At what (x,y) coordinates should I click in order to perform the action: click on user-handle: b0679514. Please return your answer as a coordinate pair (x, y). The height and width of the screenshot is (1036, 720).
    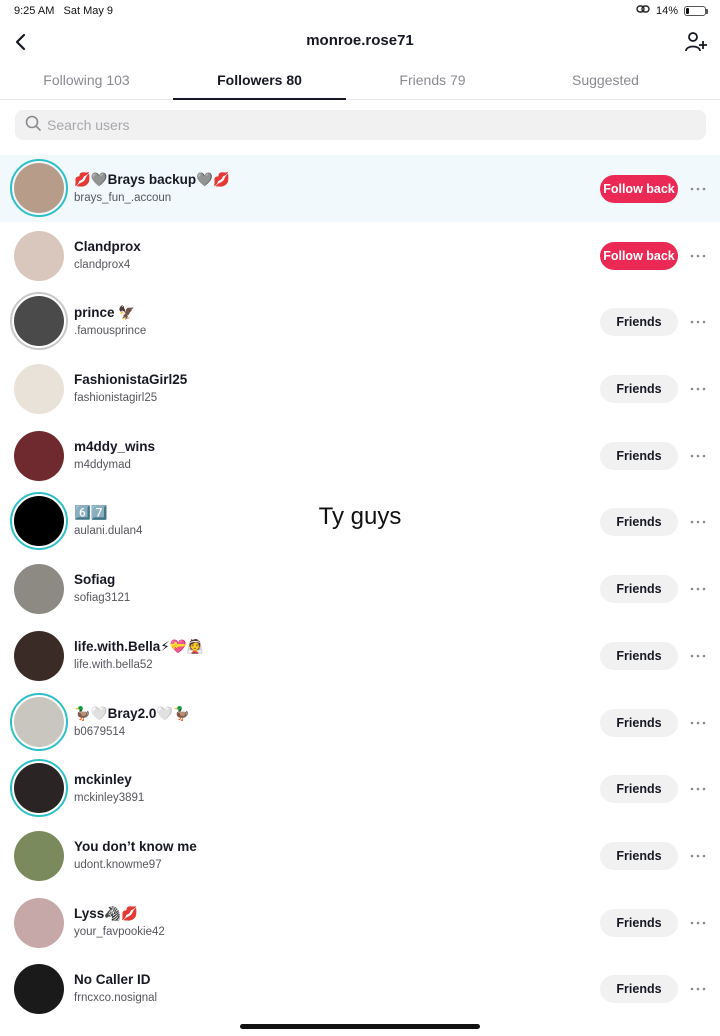
    Looking at the image, I should click on (99, 732).